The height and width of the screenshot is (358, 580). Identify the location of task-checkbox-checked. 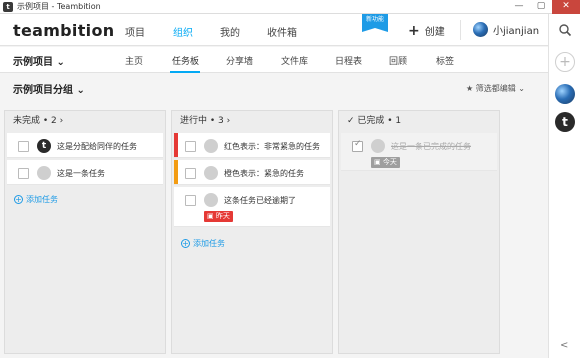
(357, 145).